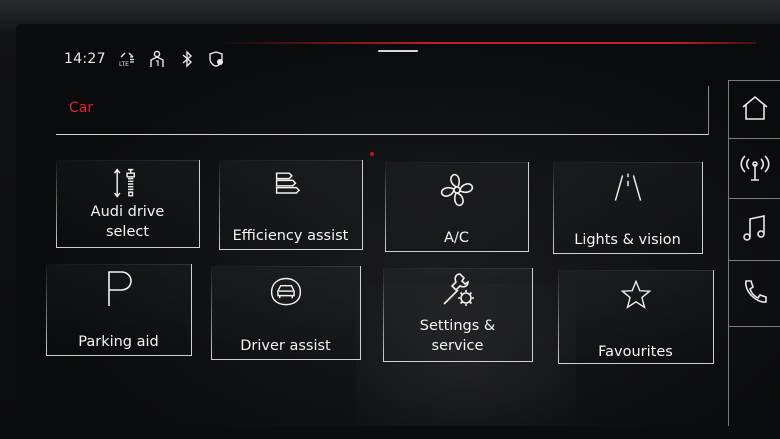 The height and width of the screenshot is (439, 780). What do you see at coordinates (217, 59) in the screenshot?
I see `location-shield-icon` at bounding box center [217, 59].